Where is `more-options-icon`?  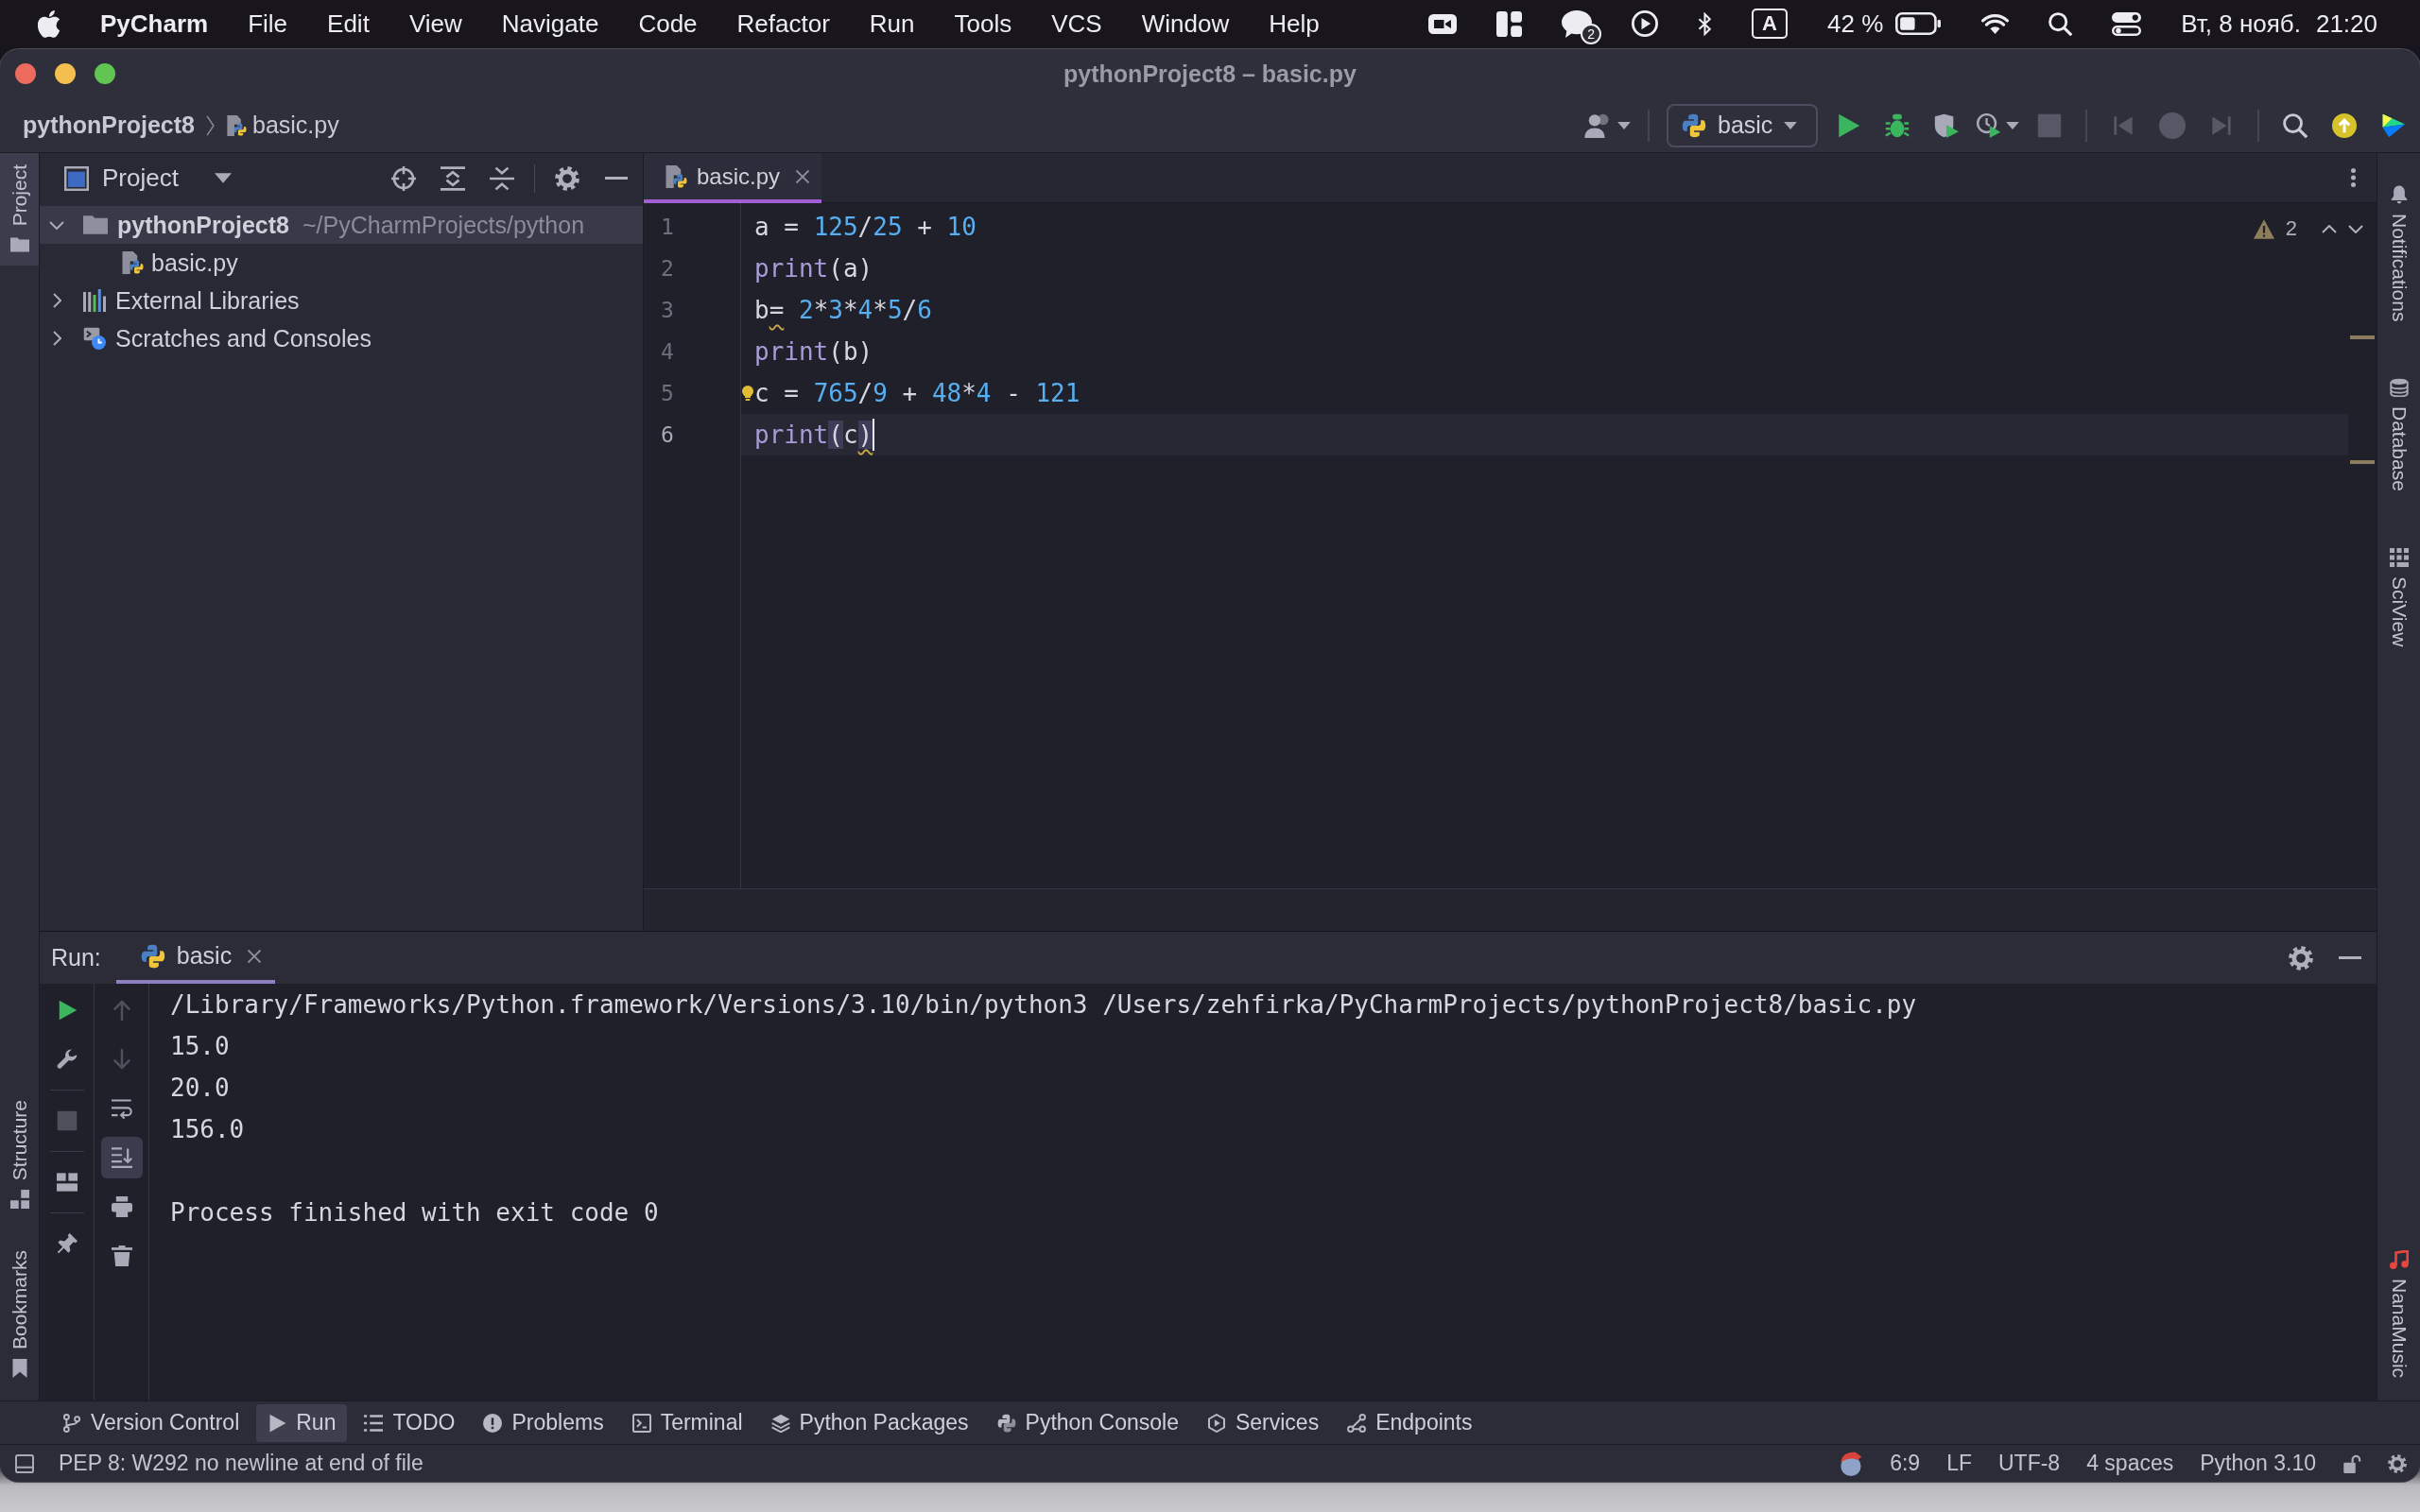 more-options-icon is located at coordinates (2353, 177).